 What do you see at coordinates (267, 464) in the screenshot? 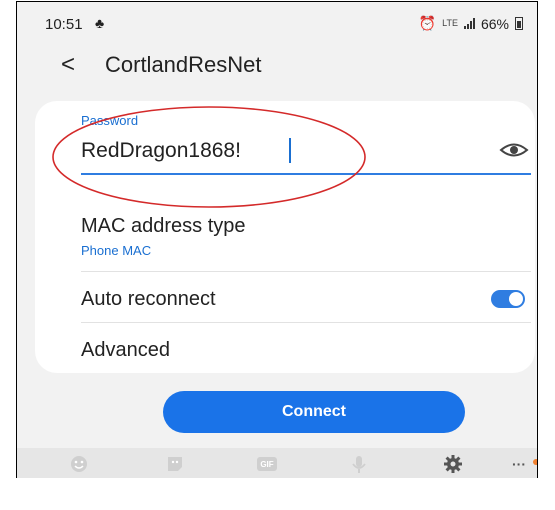
I see `gif-icon: GIF` at bounding box center [267, 464].